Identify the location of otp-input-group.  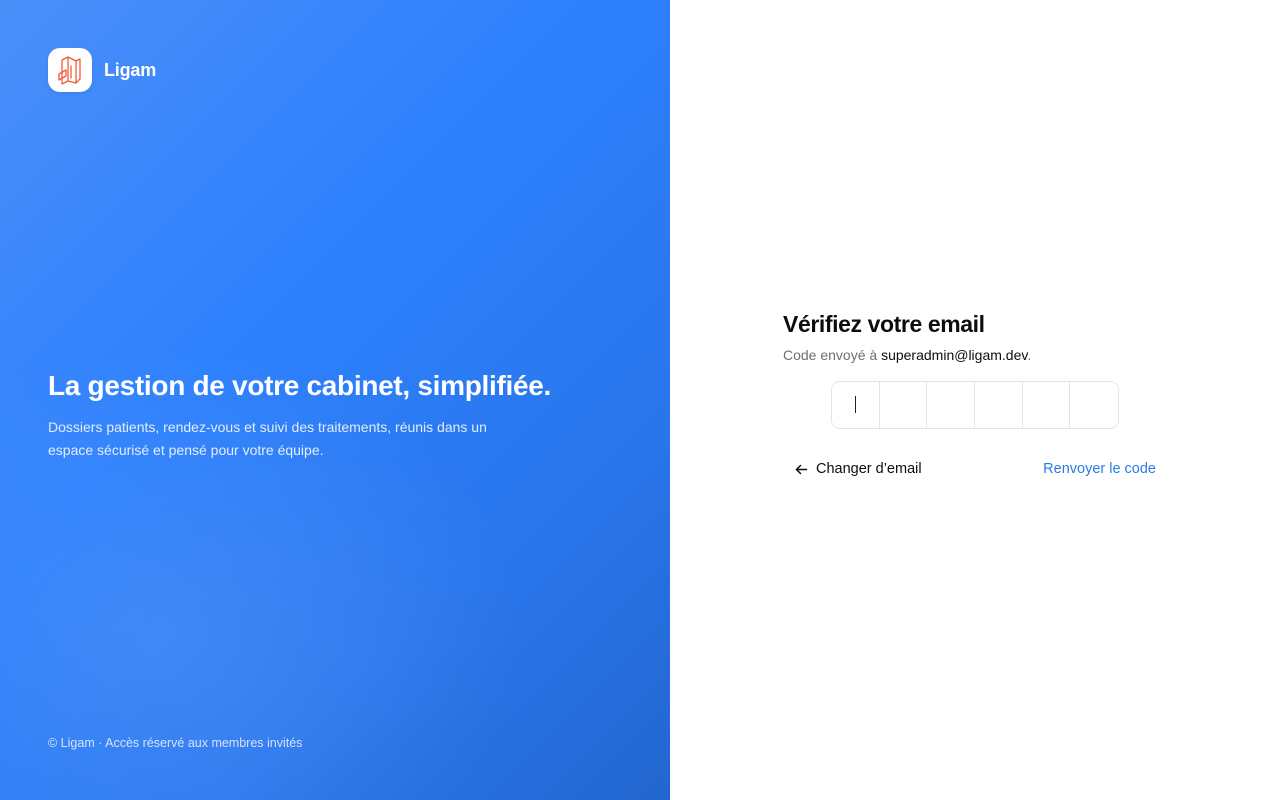
(975, 405).